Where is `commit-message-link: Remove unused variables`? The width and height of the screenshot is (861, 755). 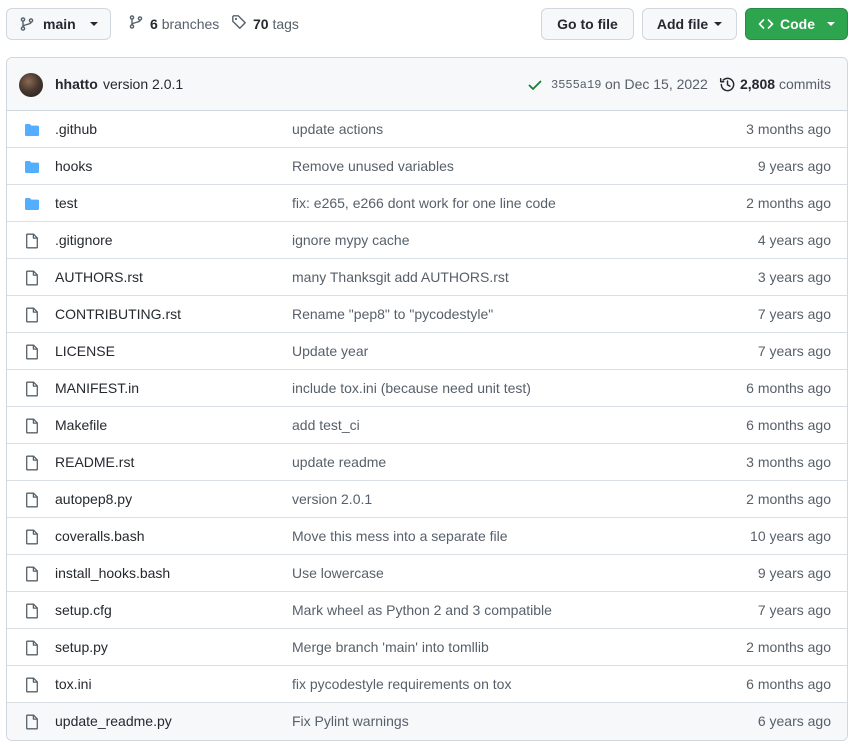
commit-message-link: Remove unused variables is located at coordinates (373, 166).